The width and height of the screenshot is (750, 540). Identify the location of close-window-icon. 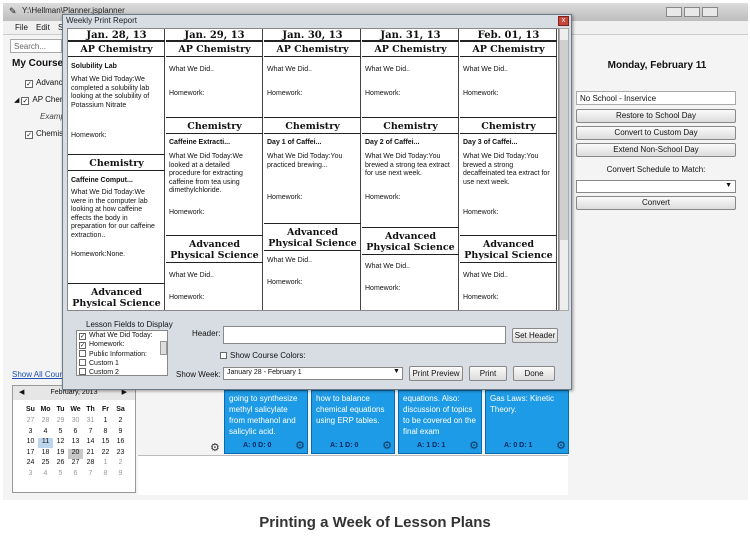
(710, 12).